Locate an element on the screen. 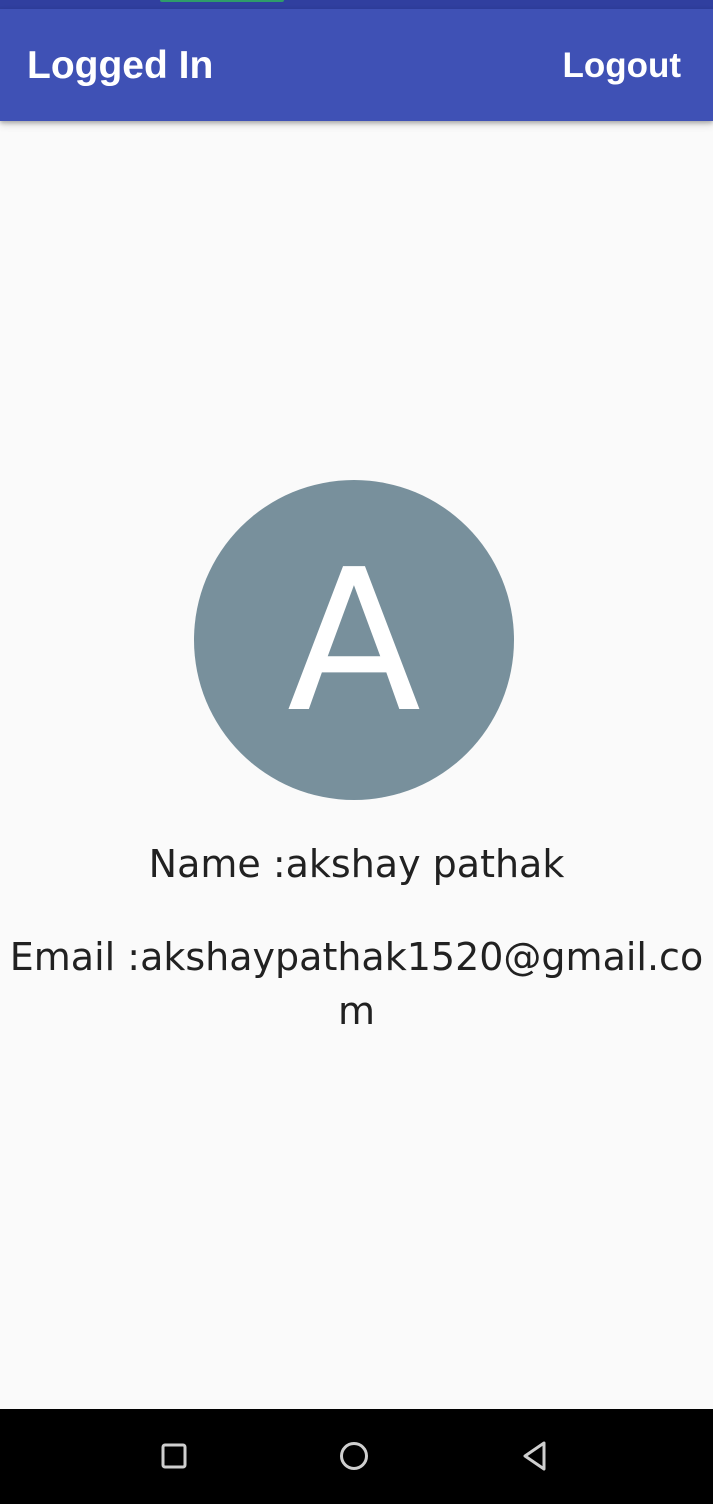 The width and height of the screenshot is (713, 1504). app-title: Logged In is located at coordinates (120, 65).